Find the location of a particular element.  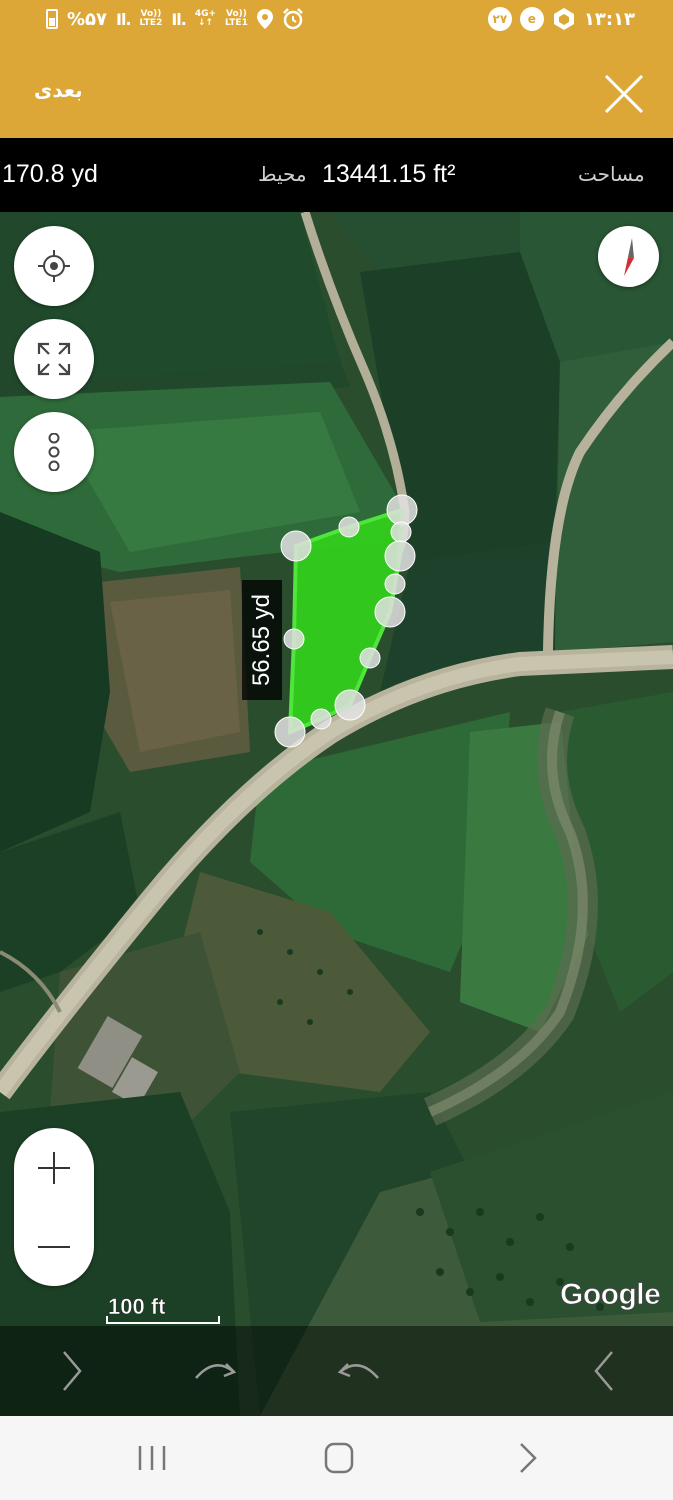

status-right: ۲۷ e ۱۳:۱۳ is located at coordinates (561, 19).